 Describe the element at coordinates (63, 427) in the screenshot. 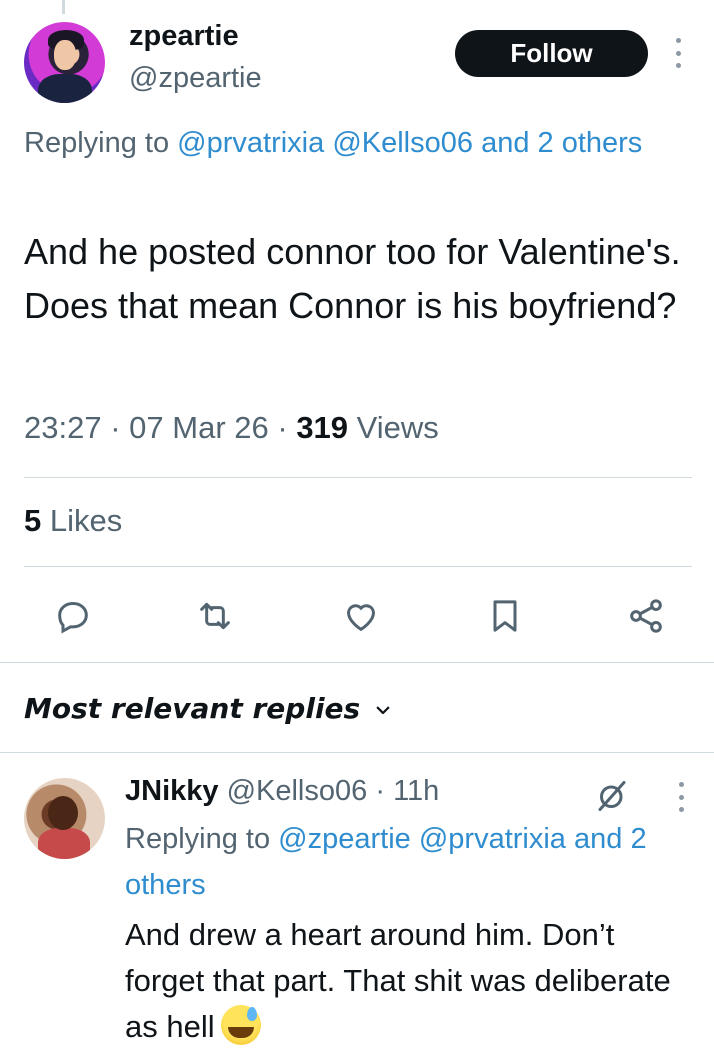

I see `tweet-time: 23:27` at that location.